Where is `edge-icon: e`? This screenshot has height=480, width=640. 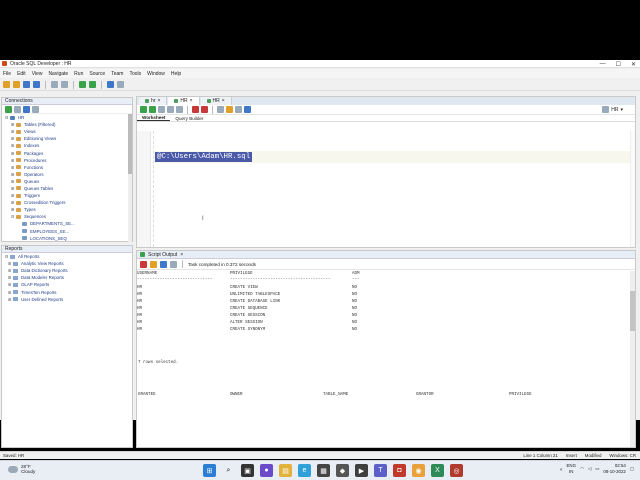 edge-icon: e is located at coordinates (304, 470).